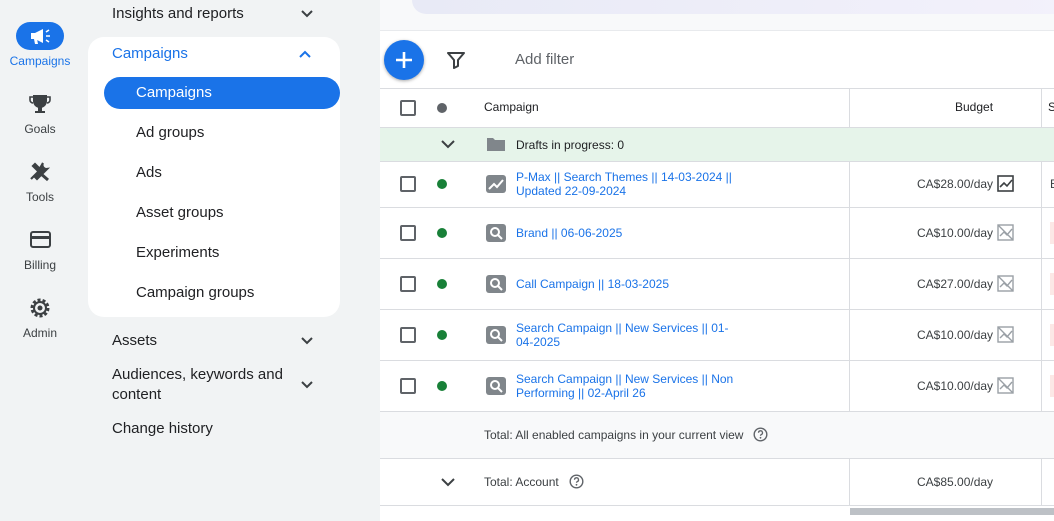 The image size is (1054, 521). I want to click on nav-item-ads: Ads, so click(149, 173).